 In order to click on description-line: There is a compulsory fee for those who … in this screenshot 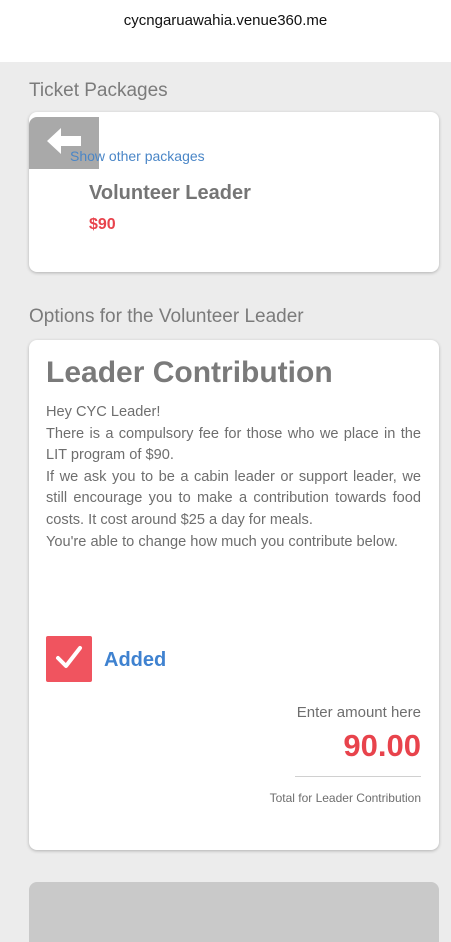, I will do `click(233, 444)`.